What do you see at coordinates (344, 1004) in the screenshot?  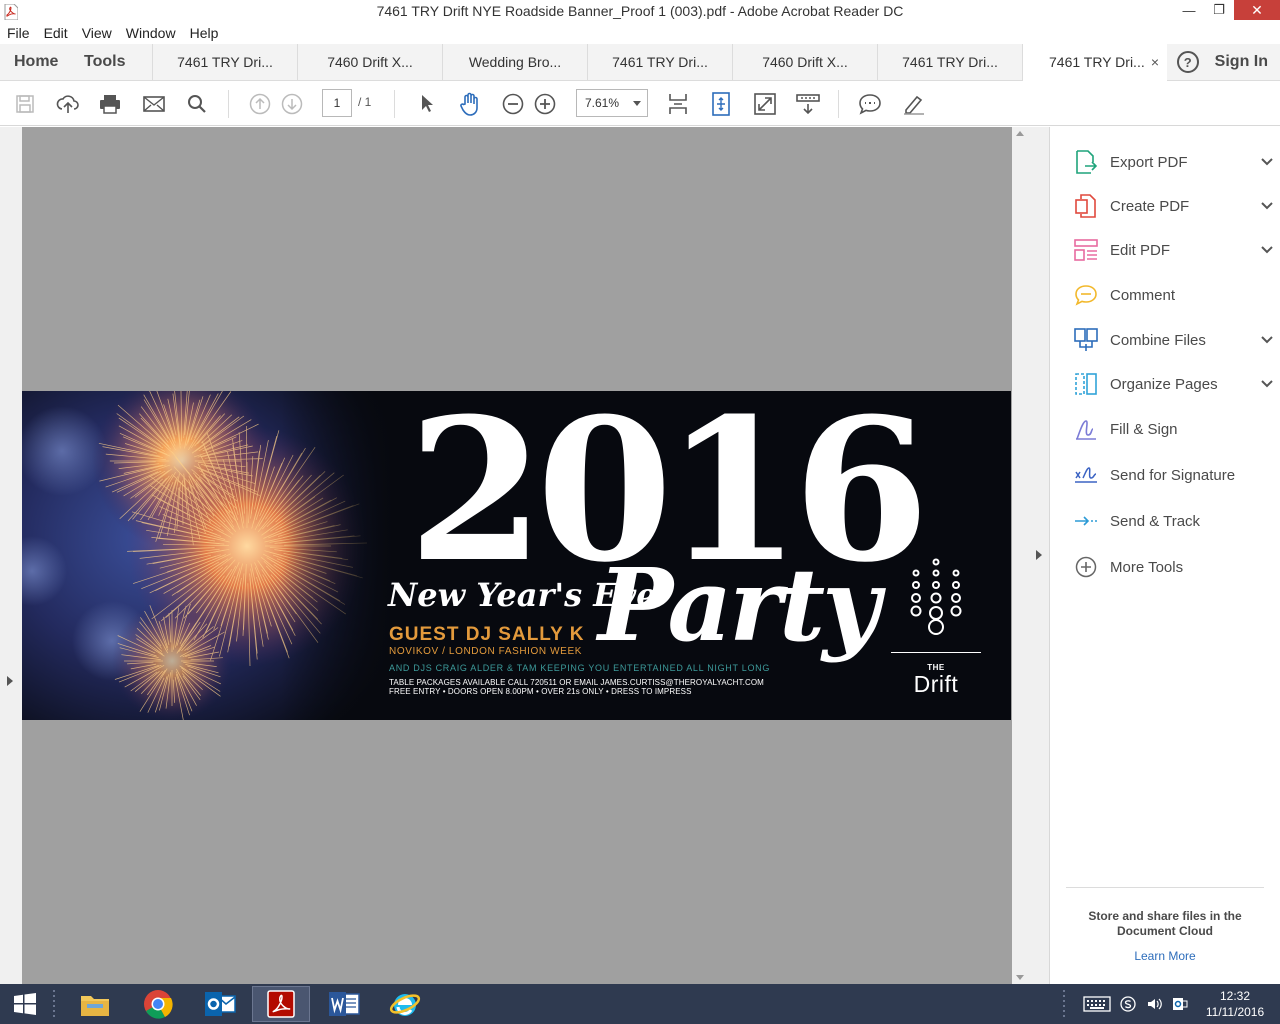 I see `word-icon` at bounding box center [344, 1004].